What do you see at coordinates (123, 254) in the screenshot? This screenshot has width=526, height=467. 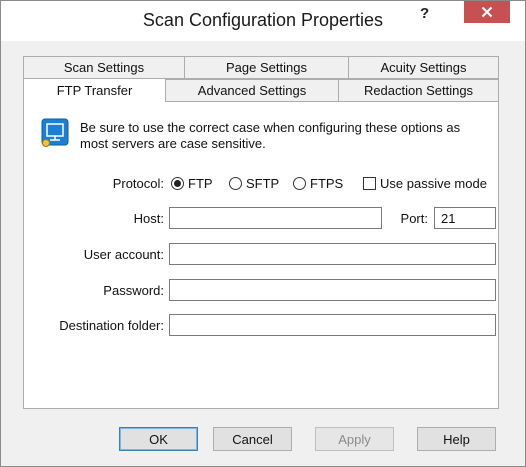 I see `user-account-label: User account:` at bounding box center [123, 254].